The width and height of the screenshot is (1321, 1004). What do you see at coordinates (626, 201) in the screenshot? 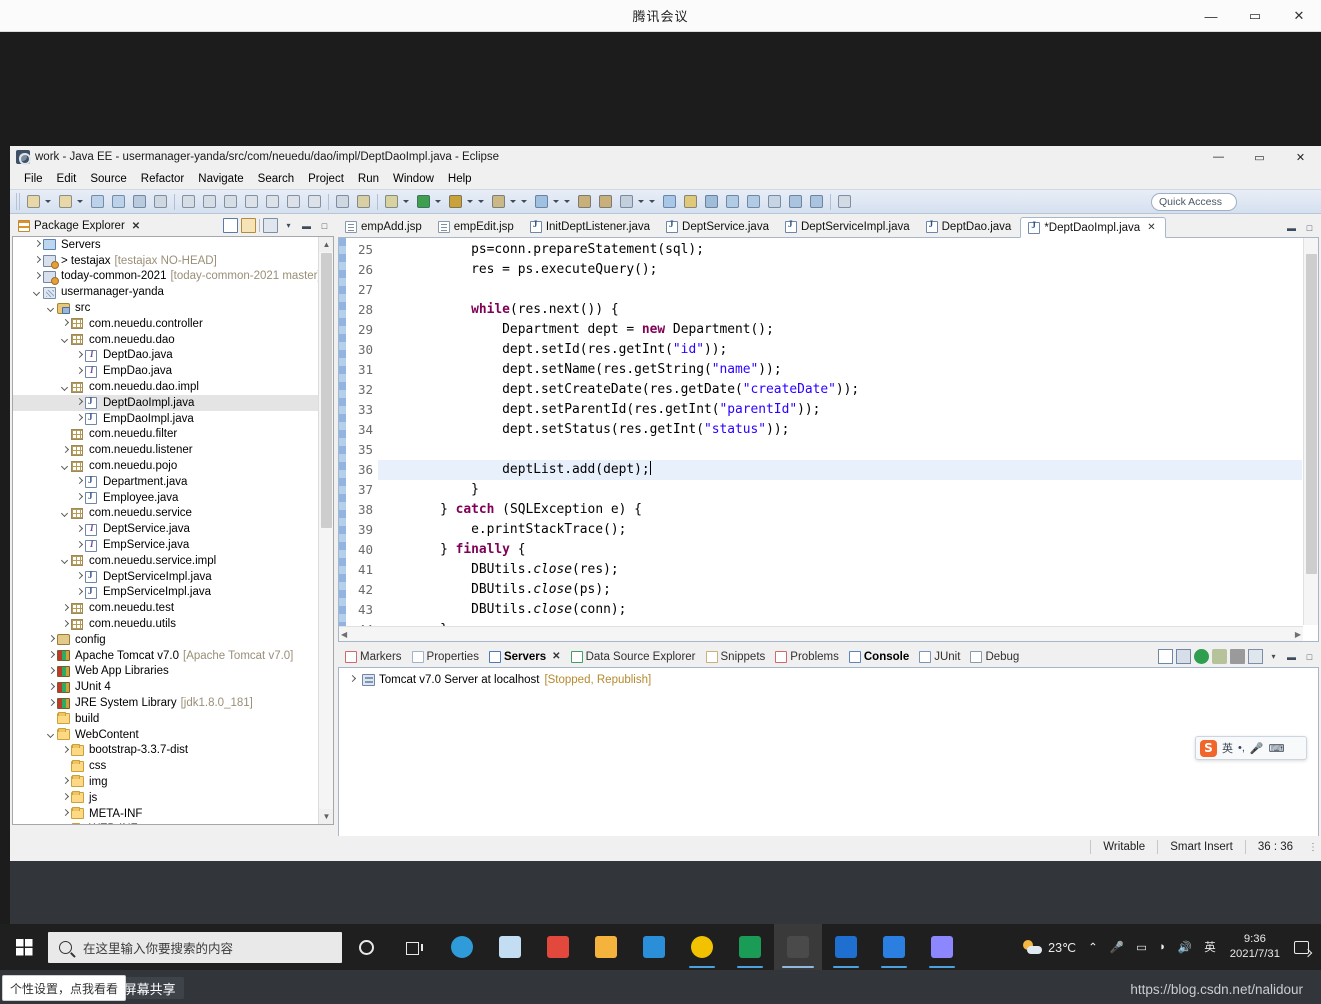
I see `pencil-icon` at bounding box center [626, 201].